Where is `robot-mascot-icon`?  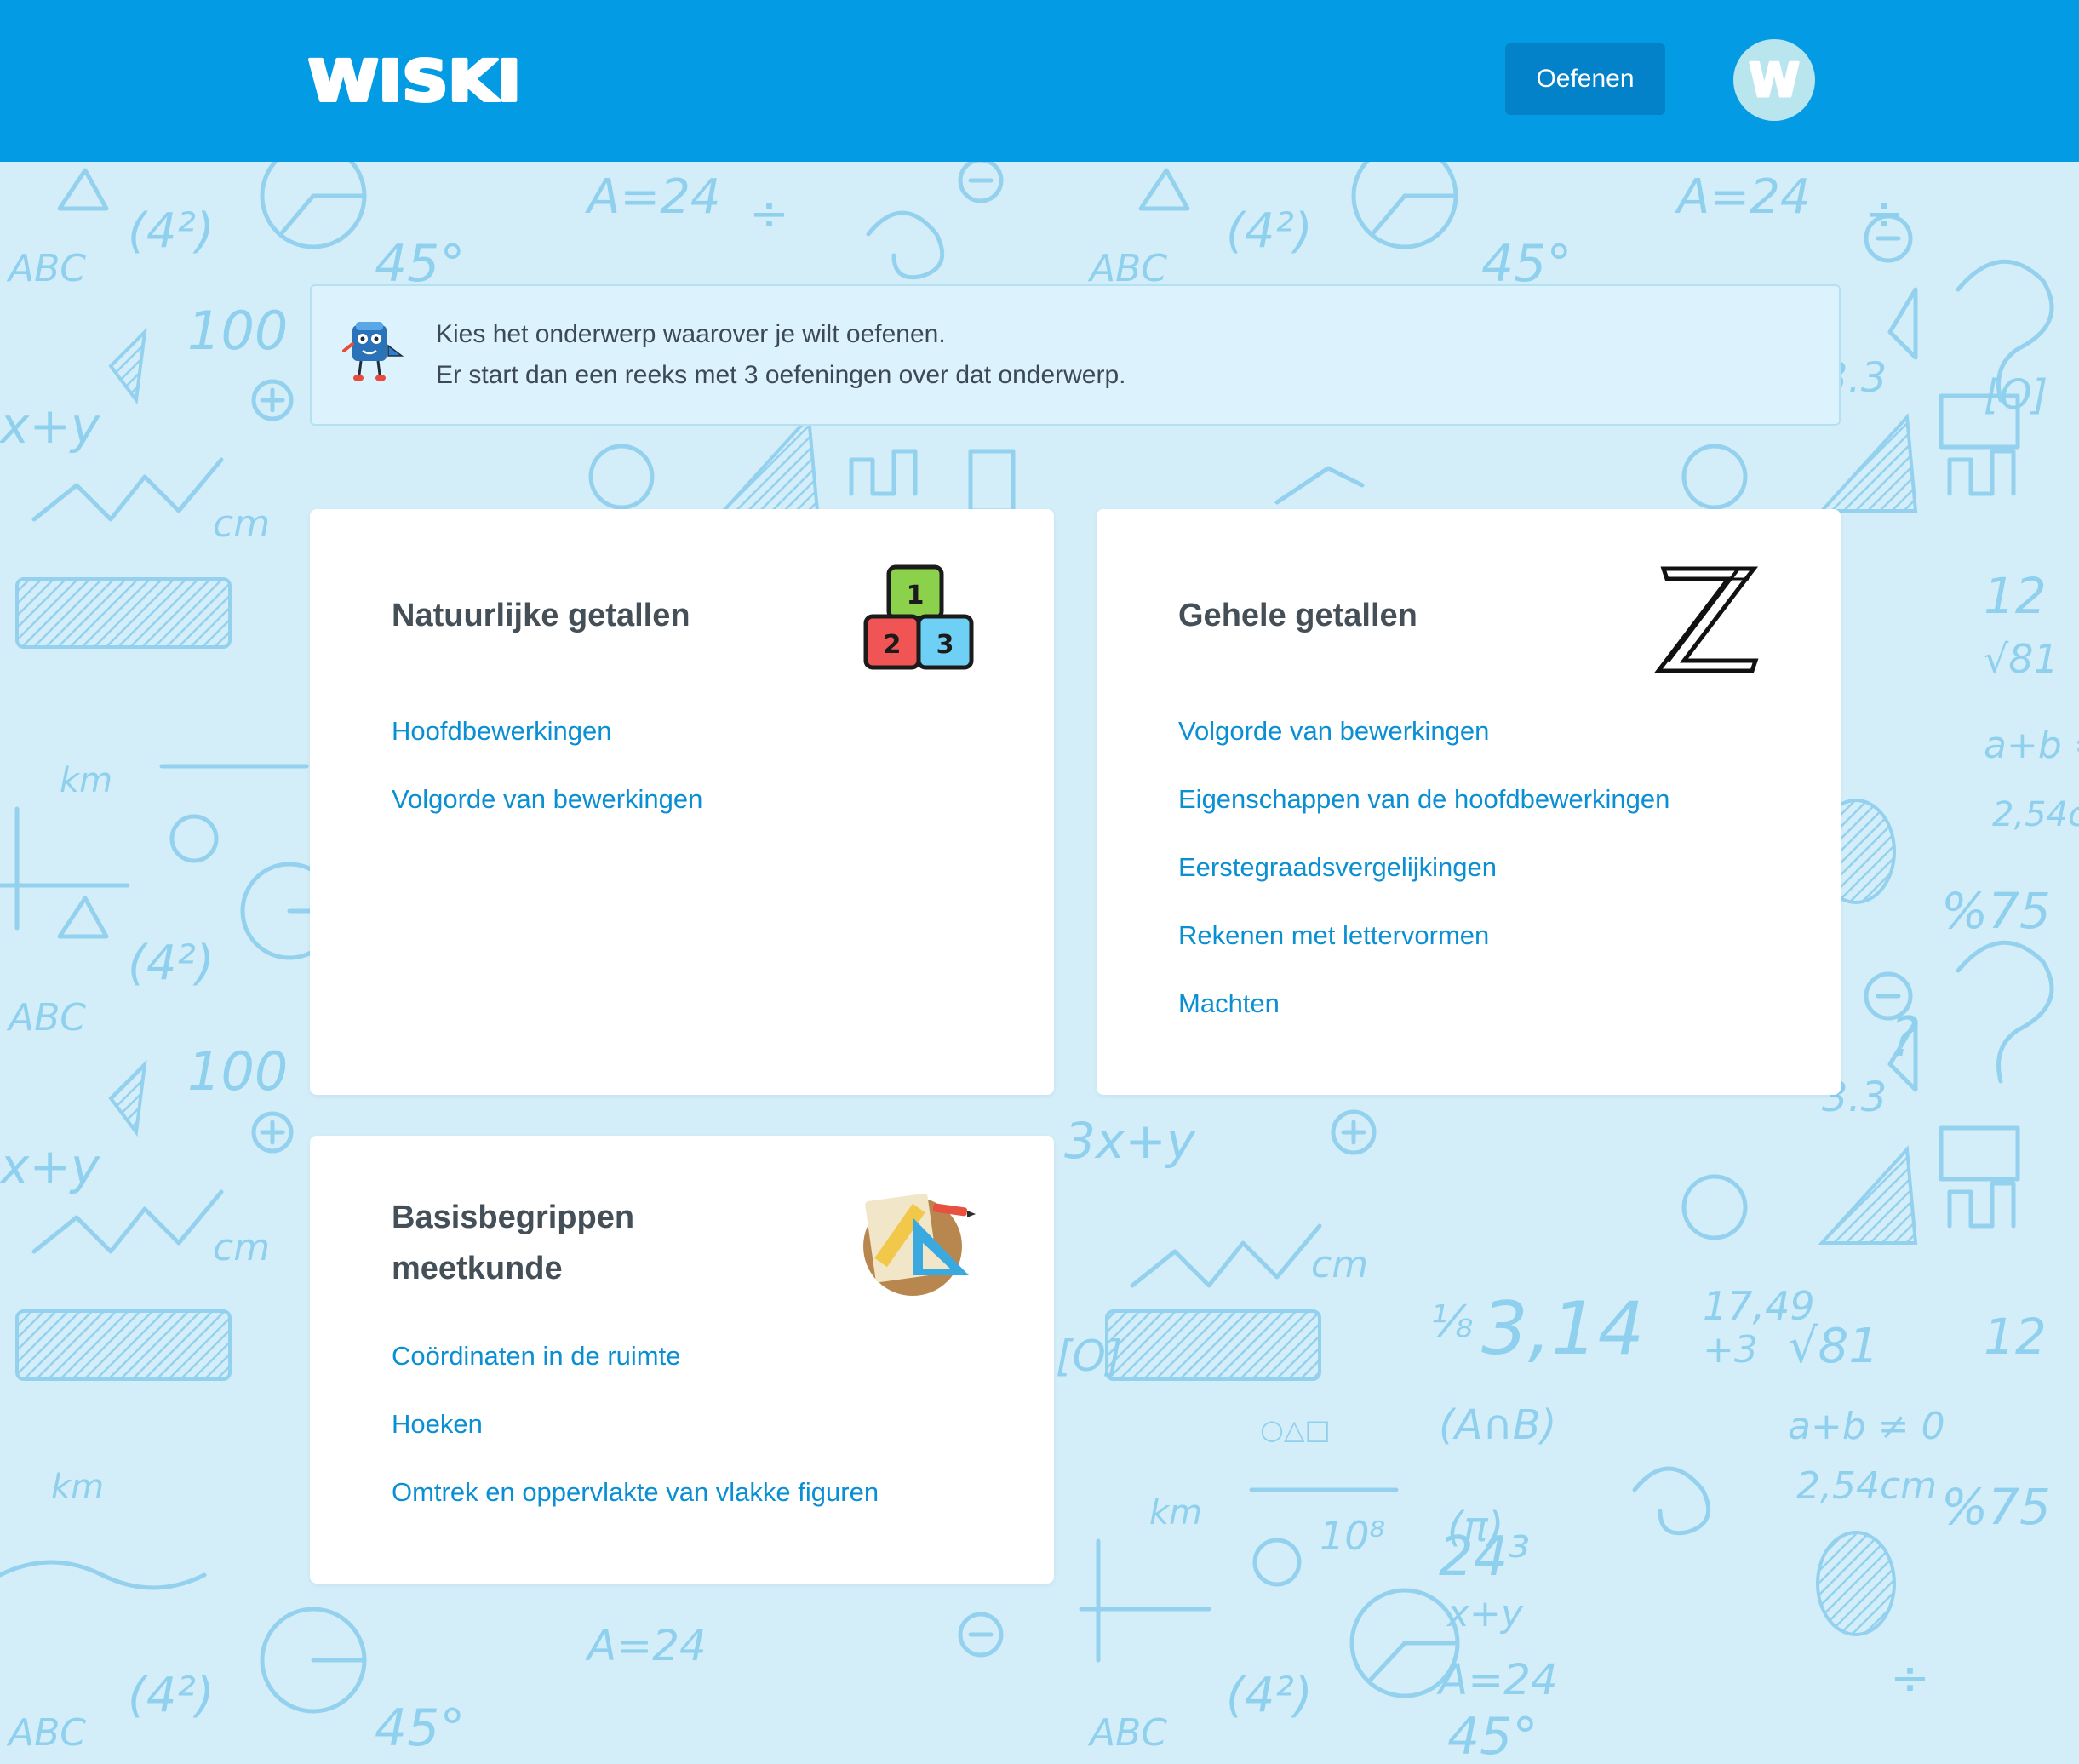 robot-mascot-icon is located at coordinates (373, 351).